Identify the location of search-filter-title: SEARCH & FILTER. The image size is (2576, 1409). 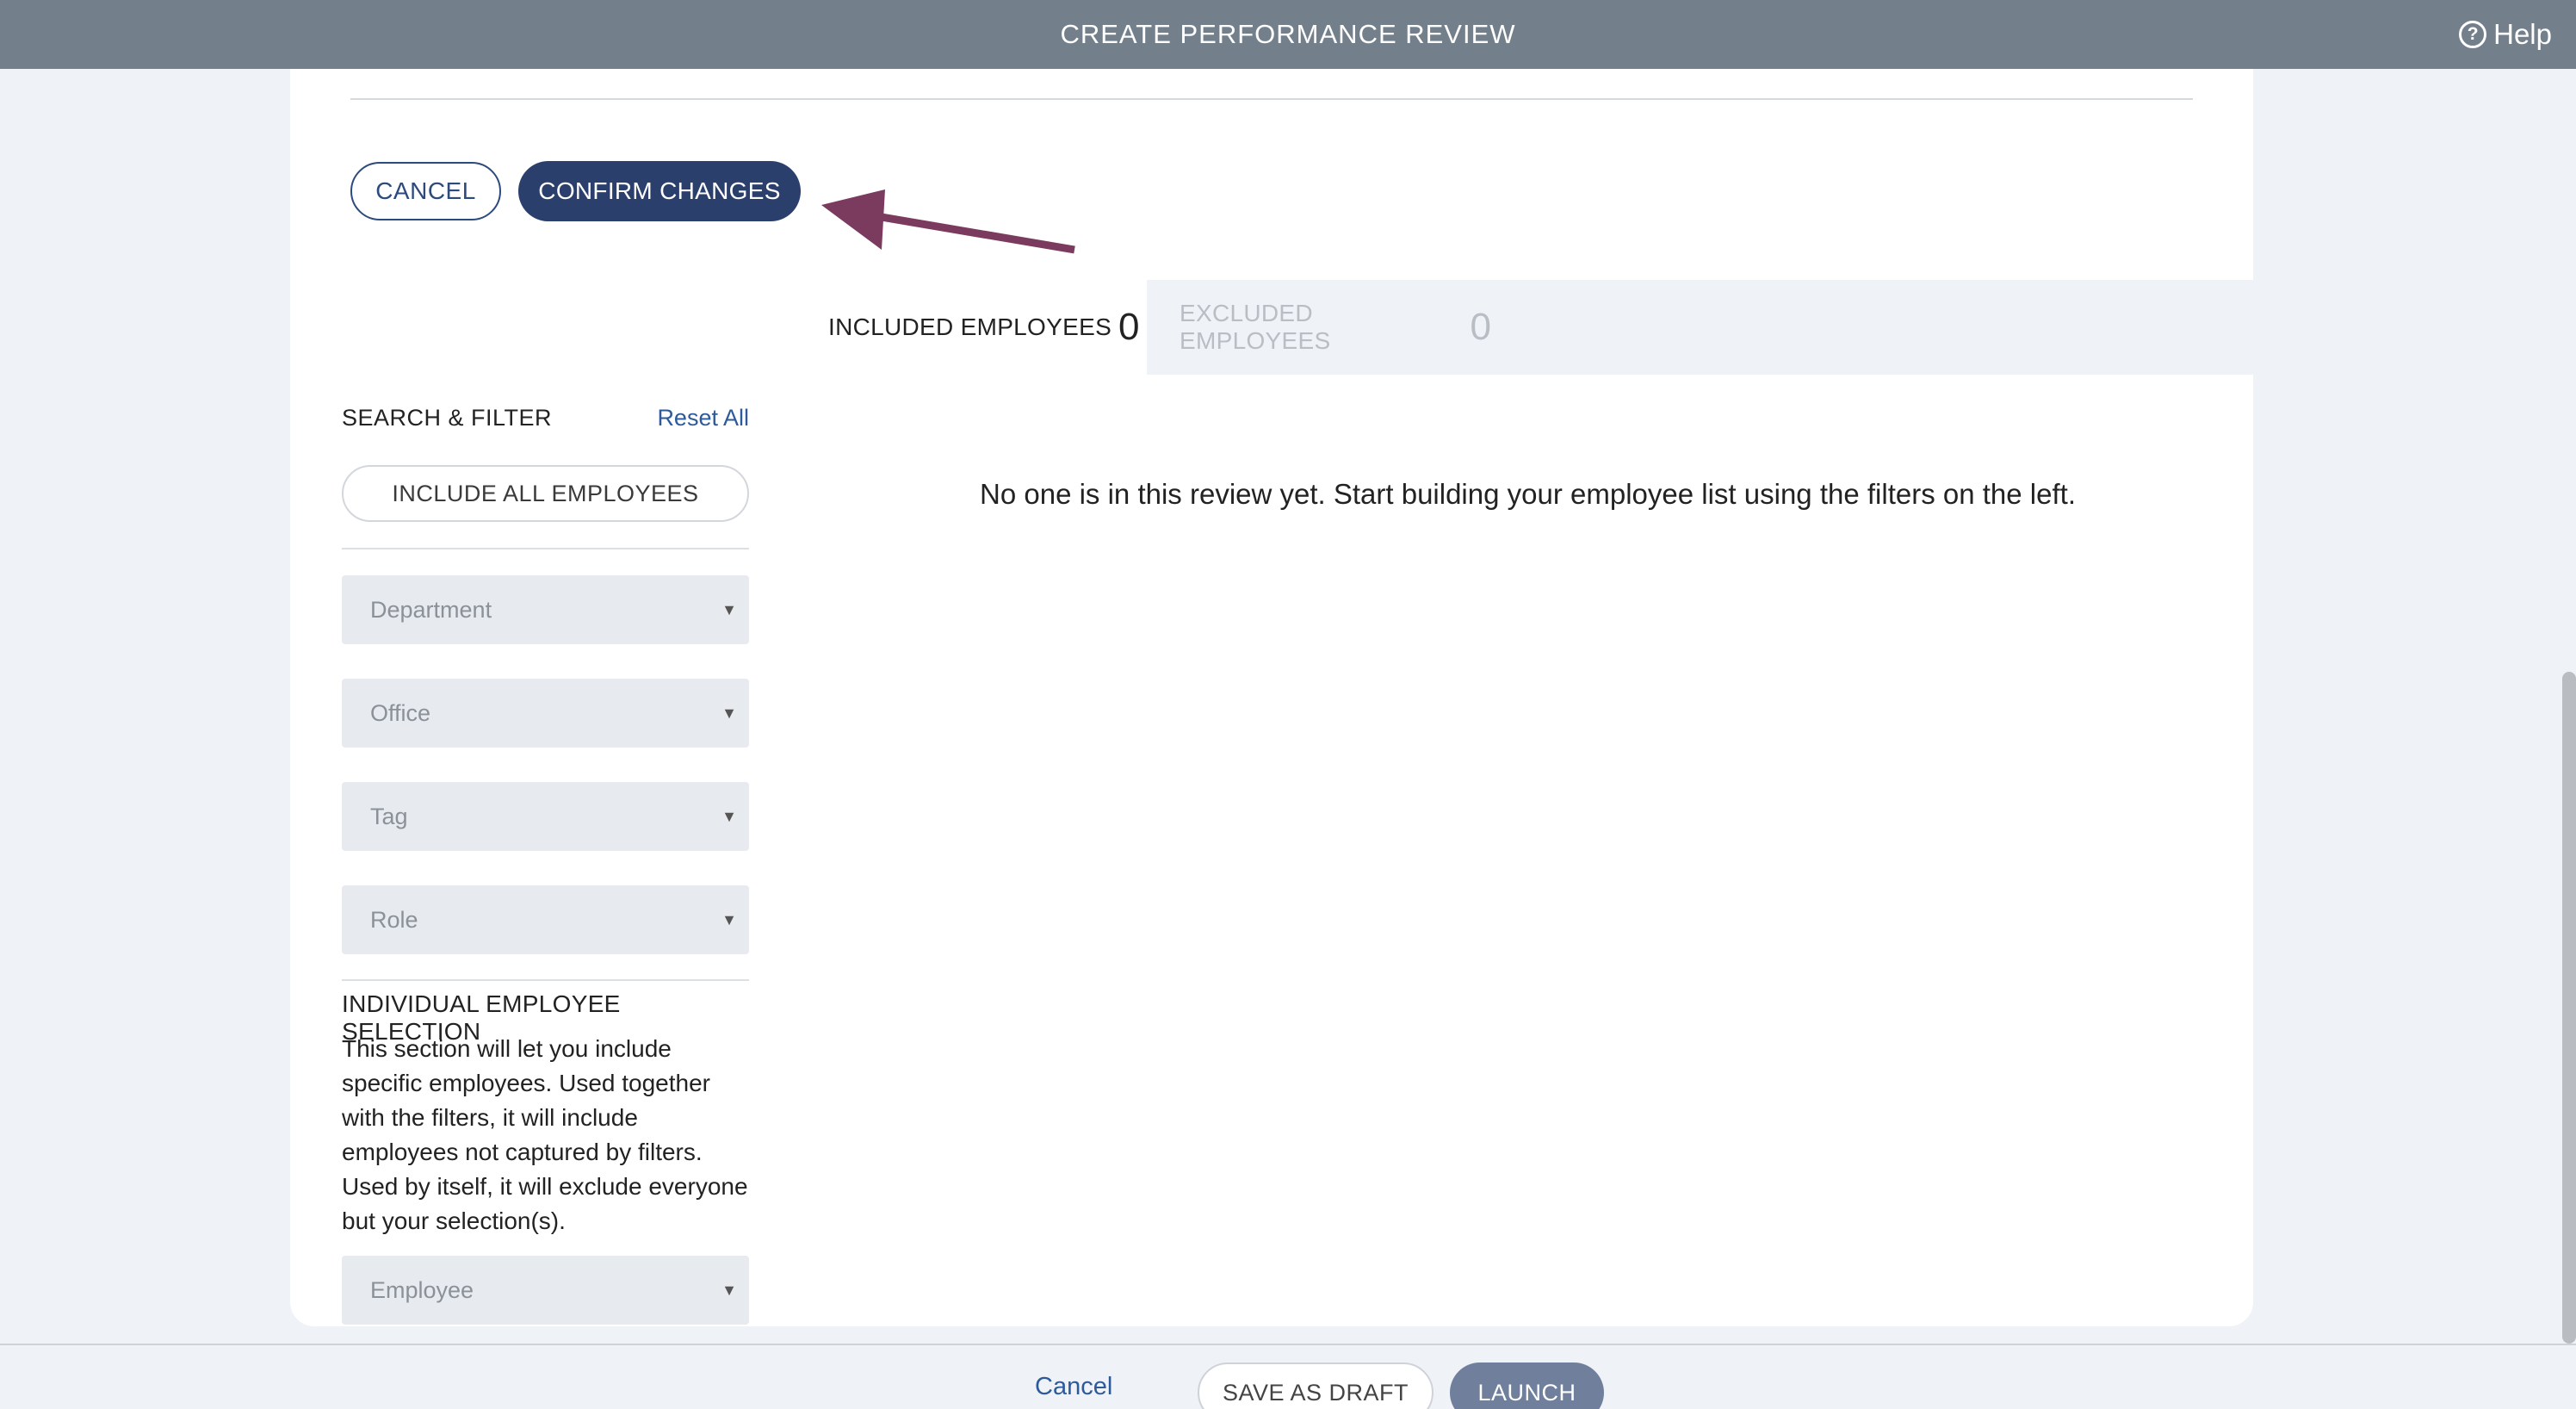
(448, 418).